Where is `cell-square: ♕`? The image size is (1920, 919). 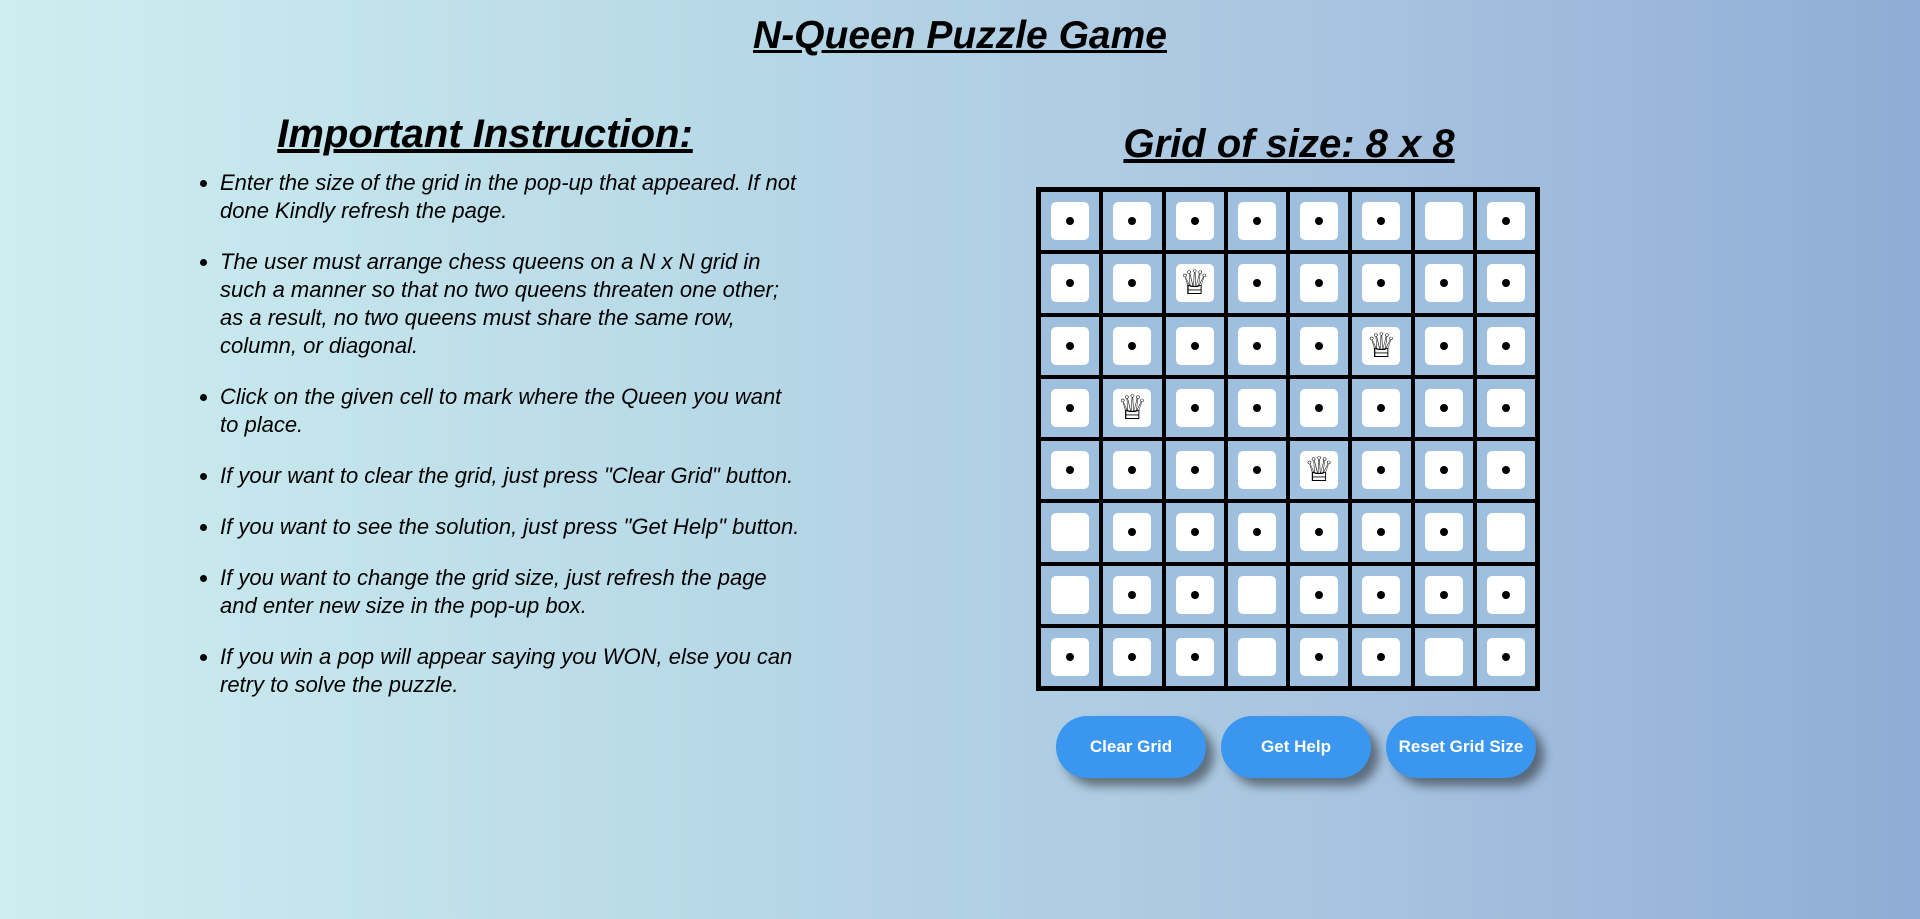
cell-square: ♕ is located at coordinates (1381, 345).